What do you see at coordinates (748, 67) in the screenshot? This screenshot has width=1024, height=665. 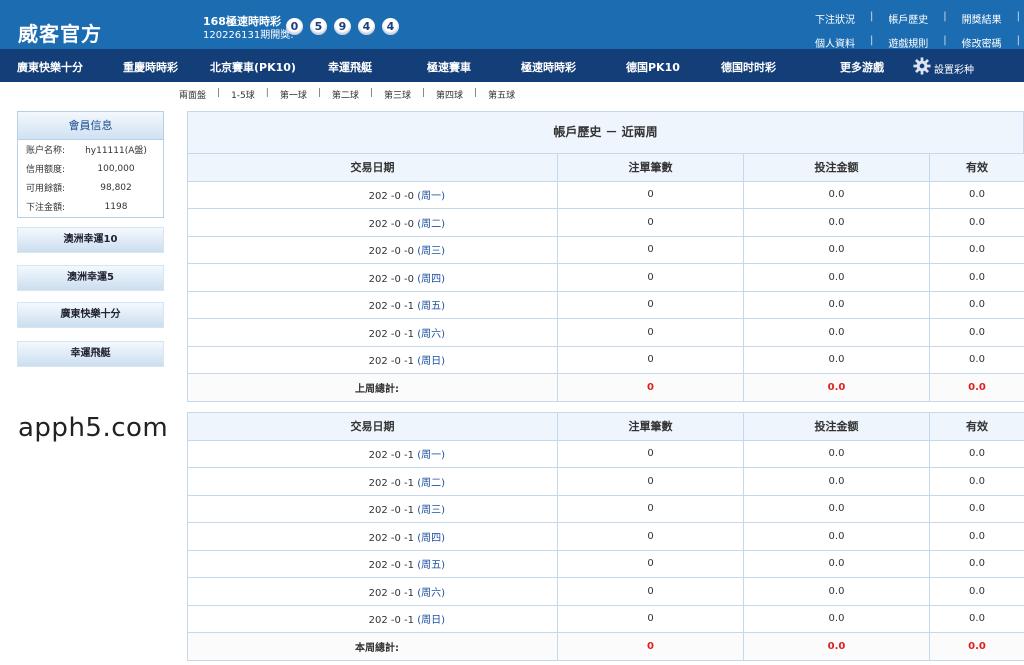 I see `nav-item-de-ssc: 德国时时彩` at bounding box center [748, 67].